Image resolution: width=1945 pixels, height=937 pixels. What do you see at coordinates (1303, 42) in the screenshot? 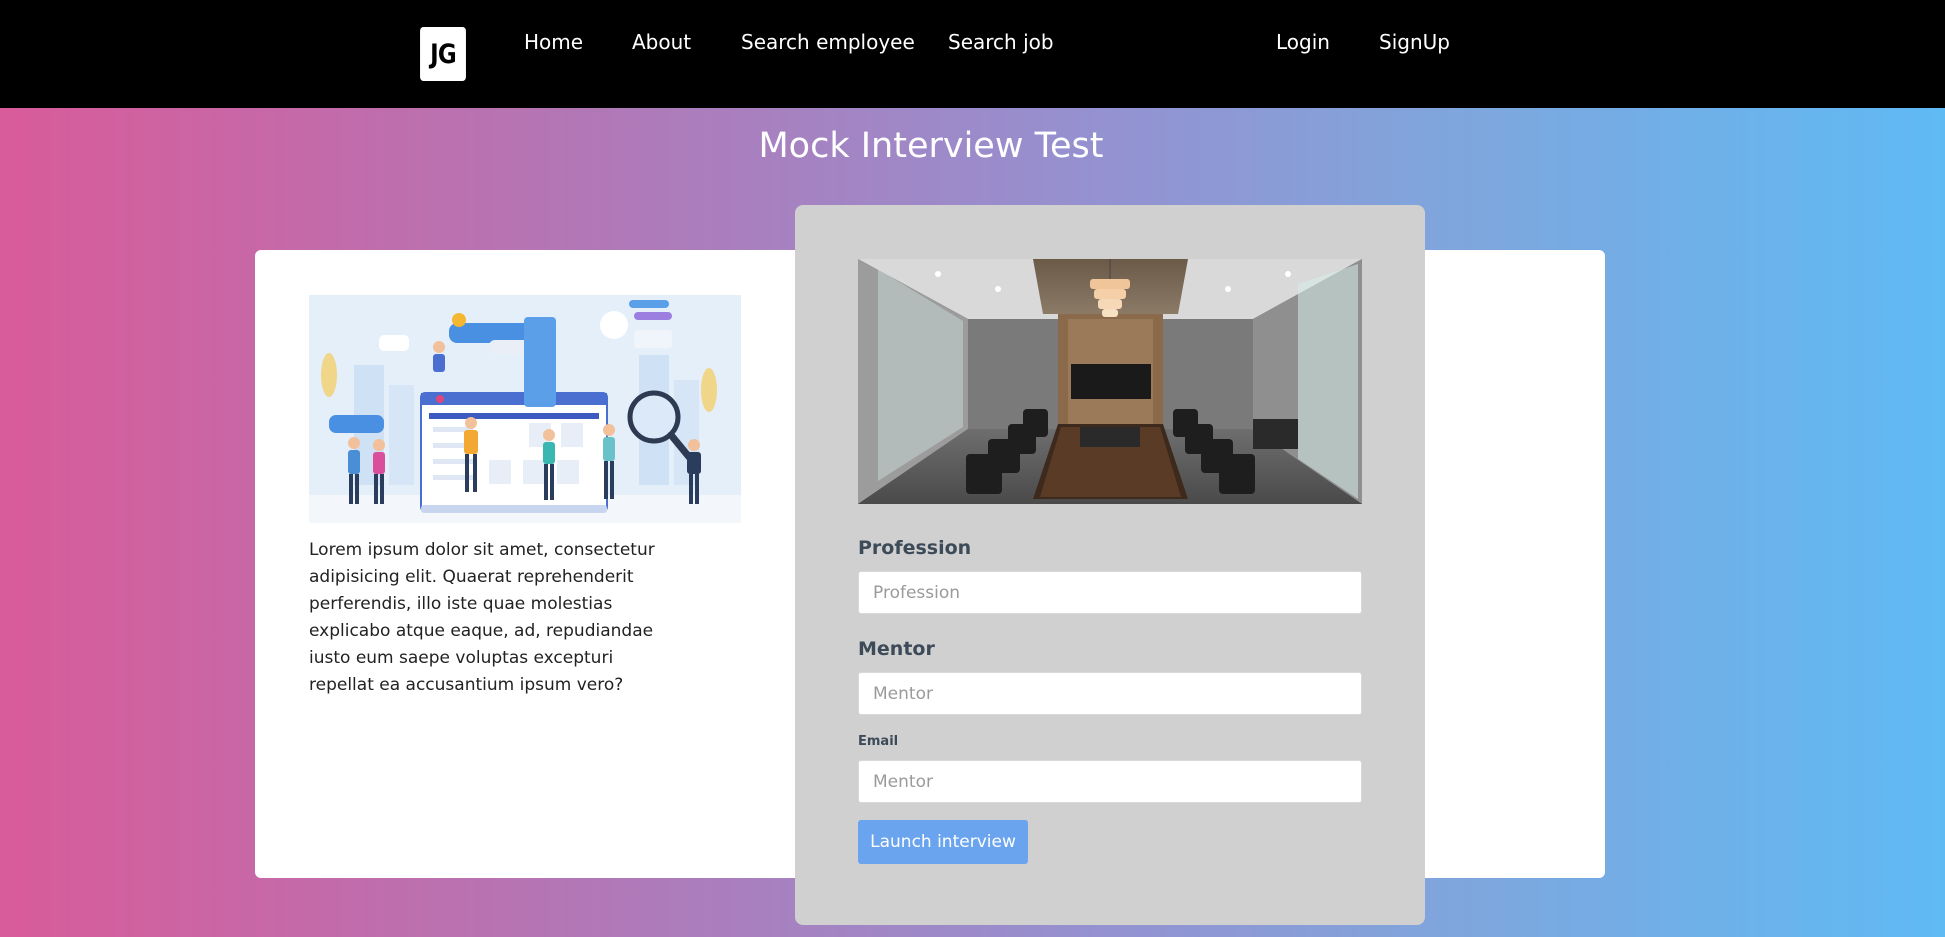
I see `login-link: Login` at bounding box center [1303, 42].